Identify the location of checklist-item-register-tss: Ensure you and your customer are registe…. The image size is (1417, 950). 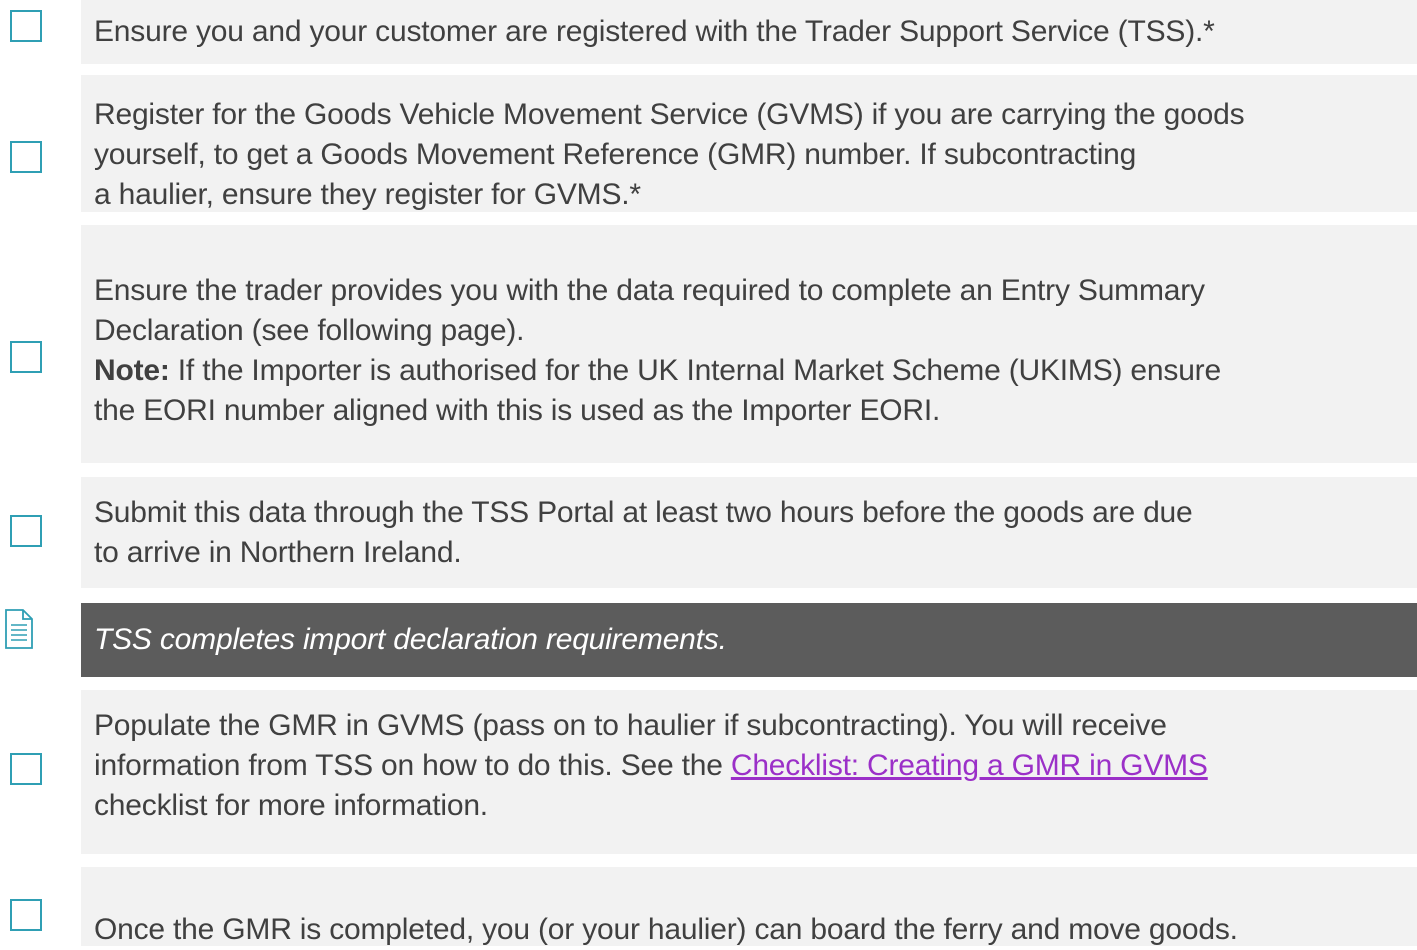
(708, 32).